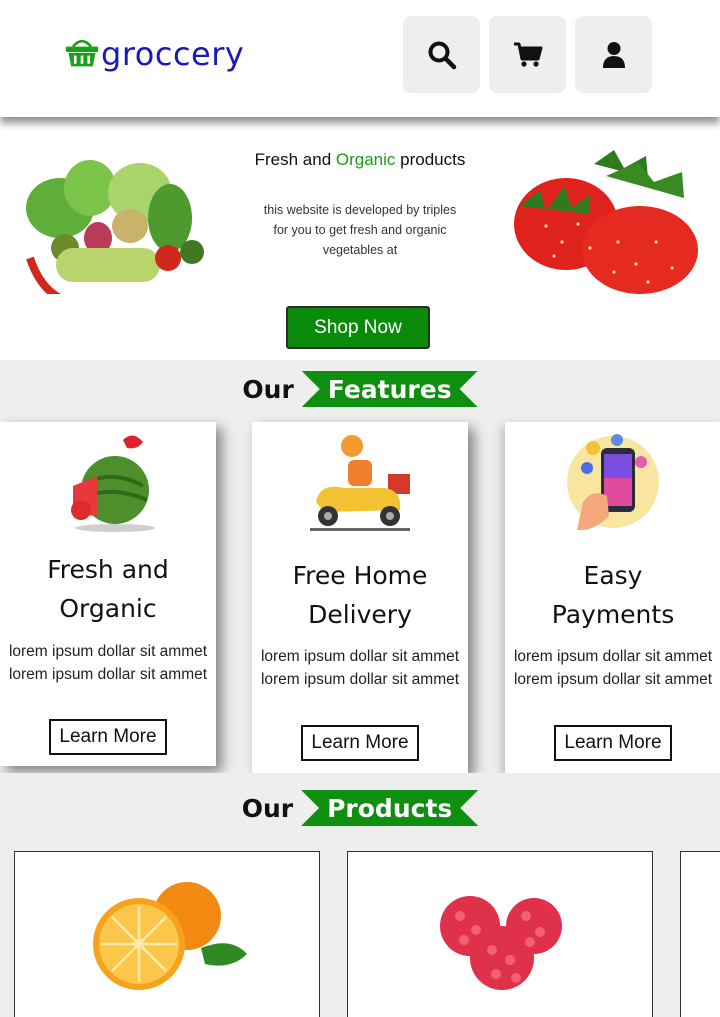 This screenshot has width=720, height=1017. I want to click on watermelon-icon, so click(108, 484).